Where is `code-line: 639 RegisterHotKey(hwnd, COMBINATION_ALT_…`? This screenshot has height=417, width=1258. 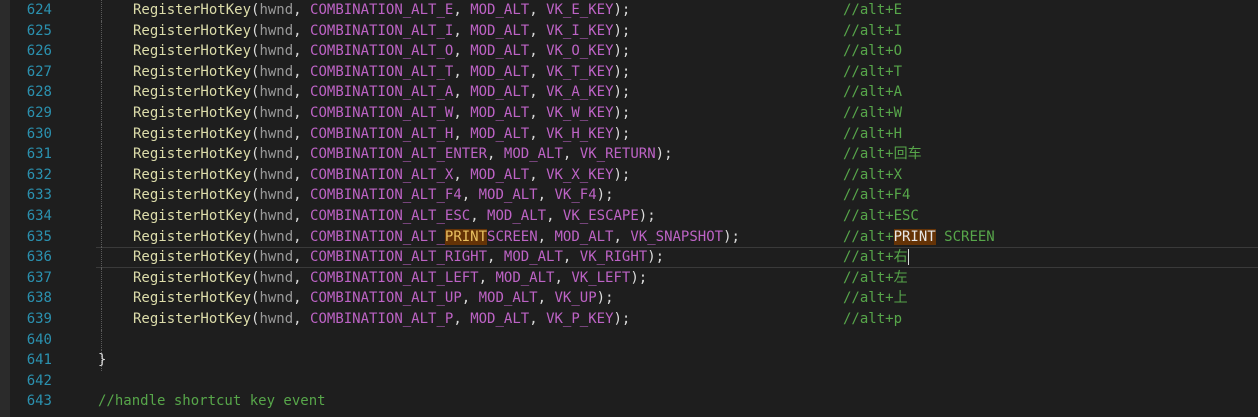
code-line: 639 RegisterHotKey(hwnd, COMBINATION_ALT_… is located at coordinates (629, 319).